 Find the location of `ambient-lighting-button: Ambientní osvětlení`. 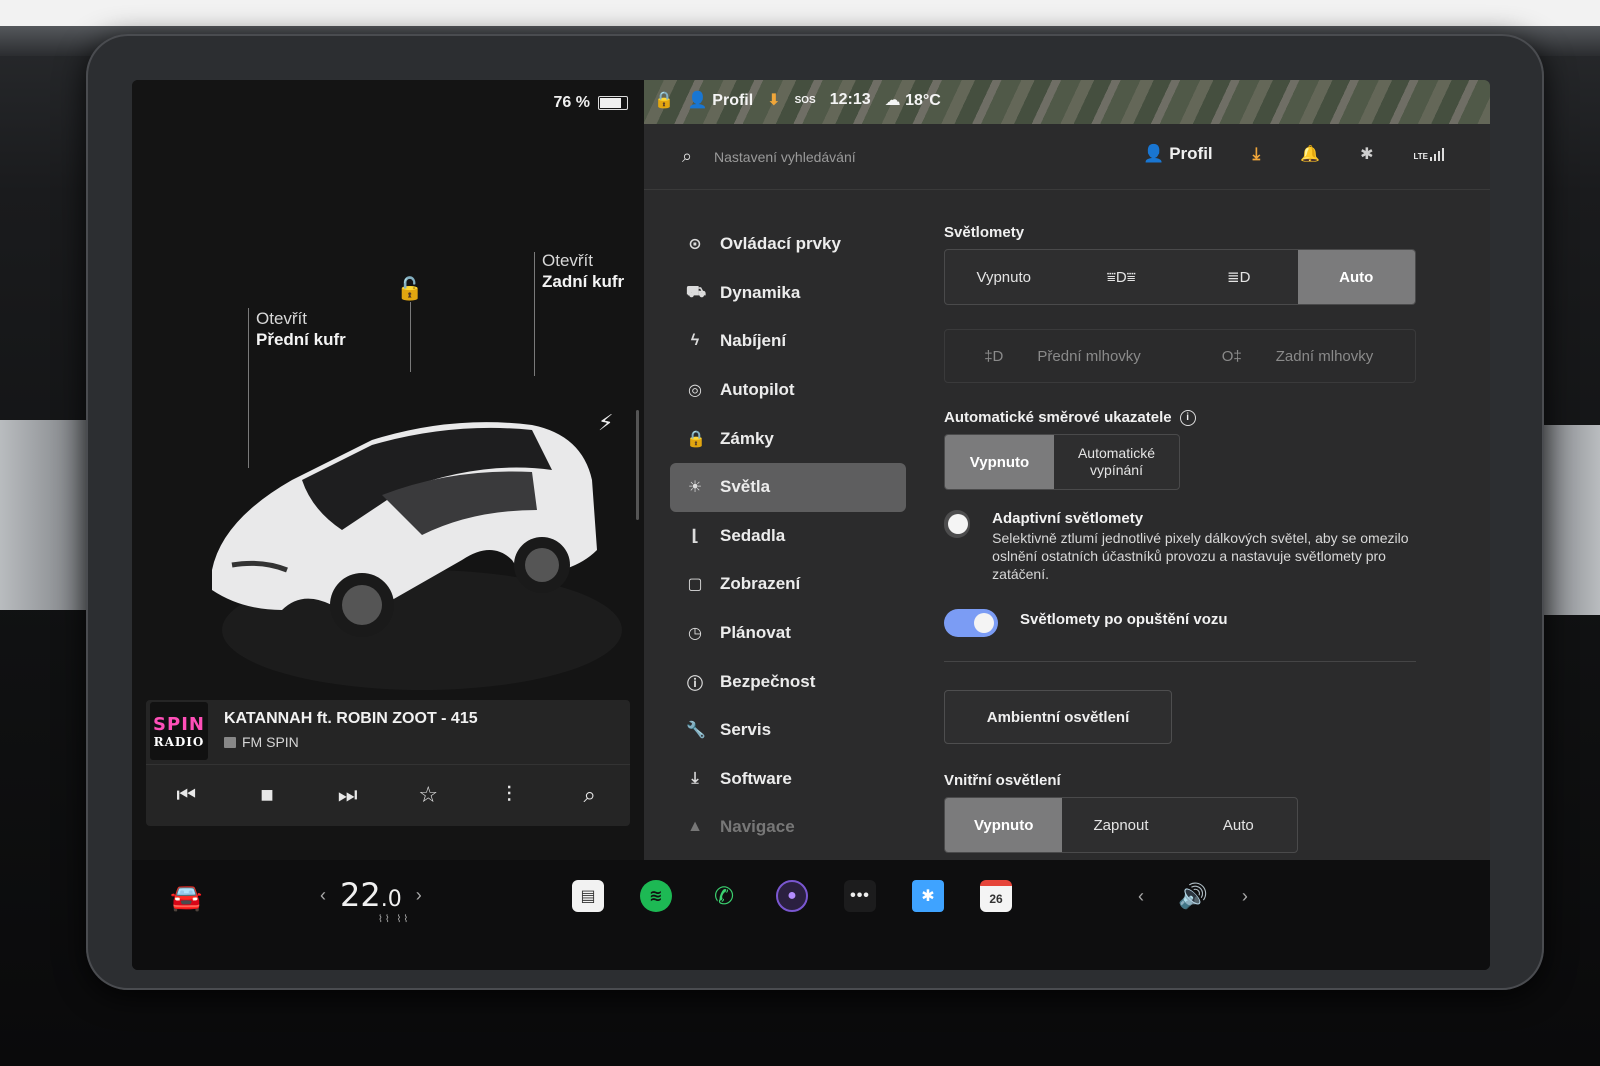

ambient-lighting-button: Ambientní osvětlení is located at coordinates (1058, 717).